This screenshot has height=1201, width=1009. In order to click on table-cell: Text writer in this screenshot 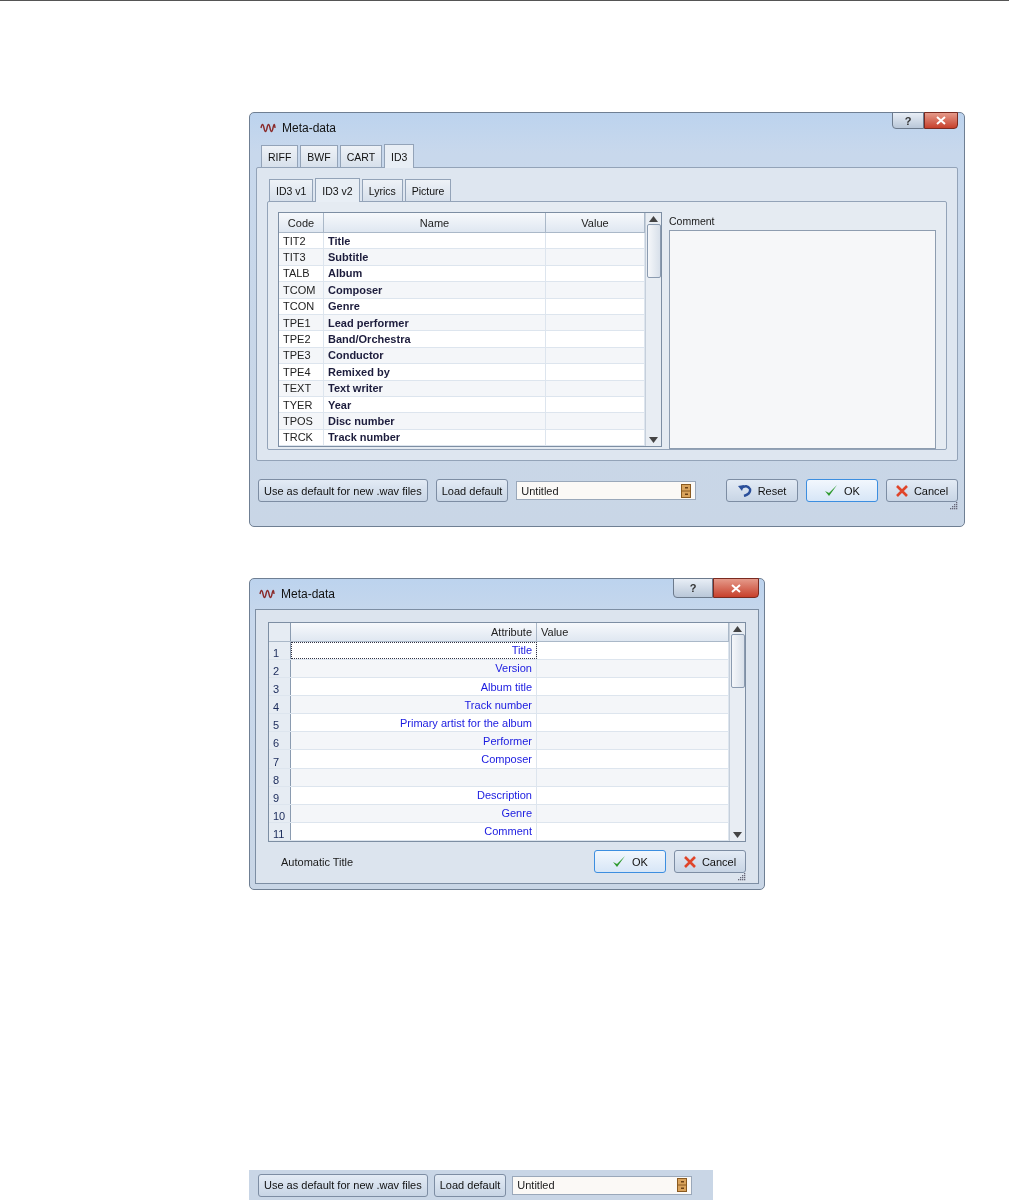, I will do `click(435, 388)`.